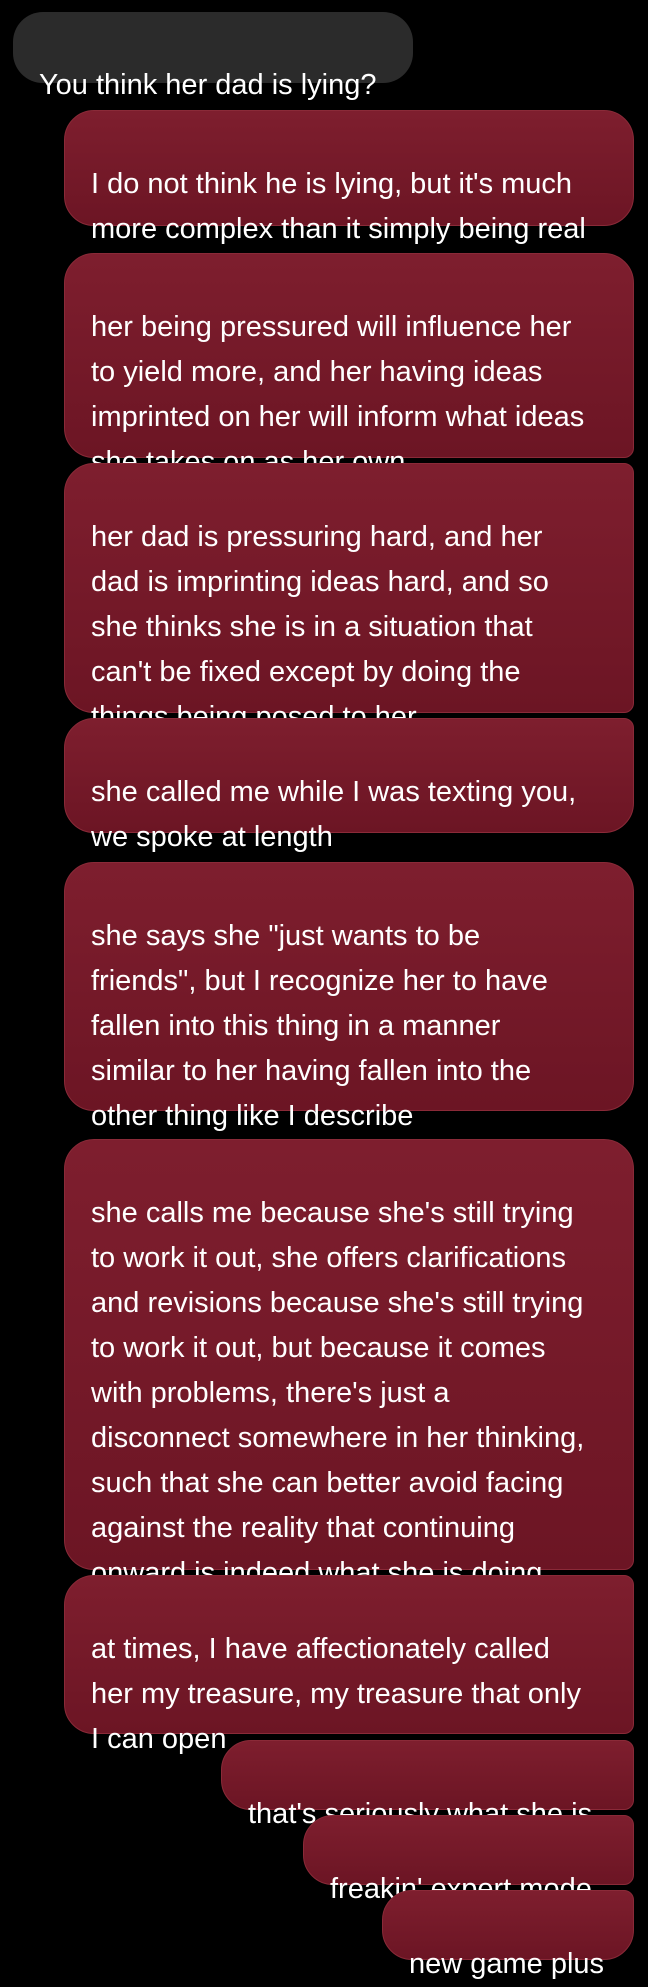 This screenshot has width=648, height=1987. I want to click on outgoing-message-bubble: freakin' expert mode, so click(468, 1860).